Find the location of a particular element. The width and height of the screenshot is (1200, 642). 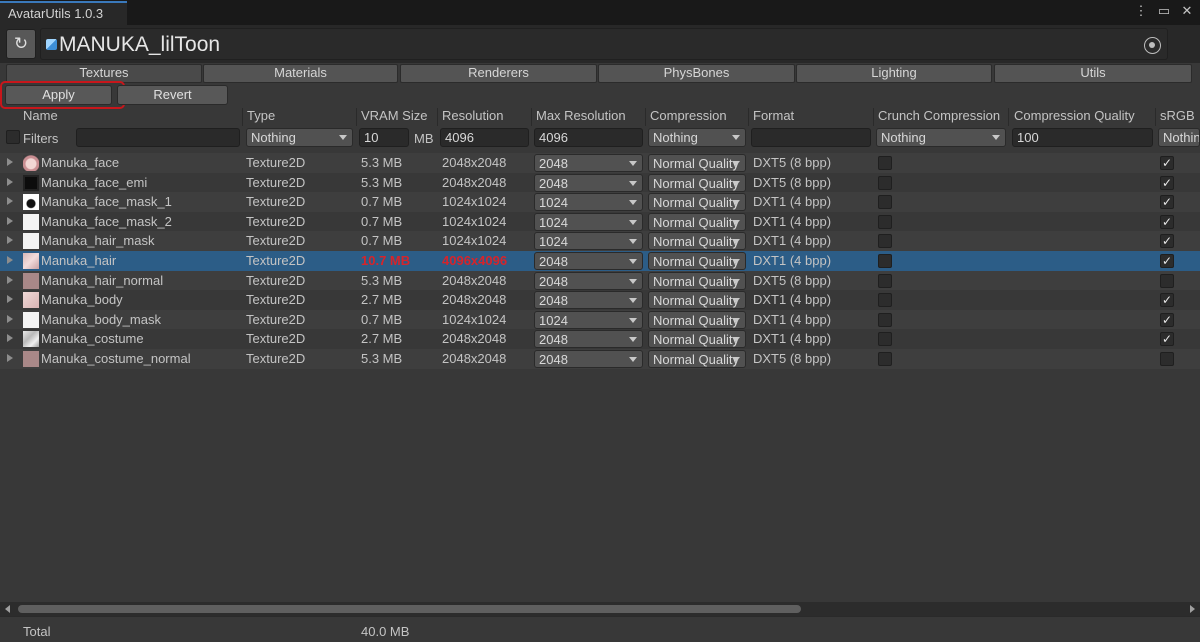

tab-renderers: Renderers is located at coordinates (498, 73).